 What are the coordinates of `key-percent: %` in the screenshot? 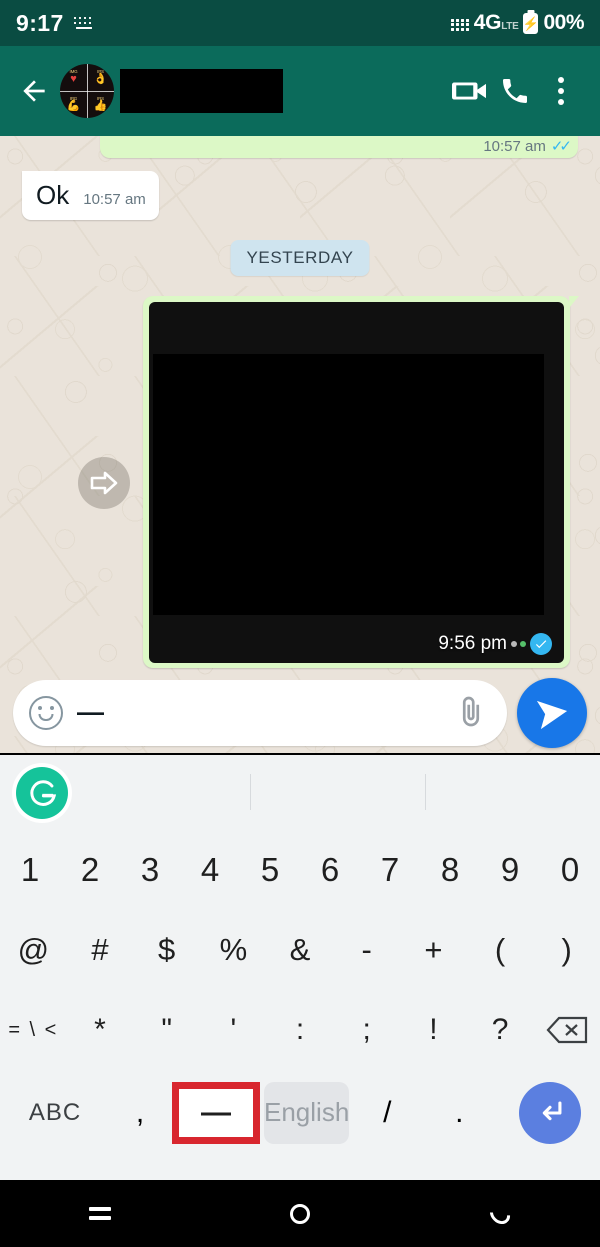 It's located at (233, 950).